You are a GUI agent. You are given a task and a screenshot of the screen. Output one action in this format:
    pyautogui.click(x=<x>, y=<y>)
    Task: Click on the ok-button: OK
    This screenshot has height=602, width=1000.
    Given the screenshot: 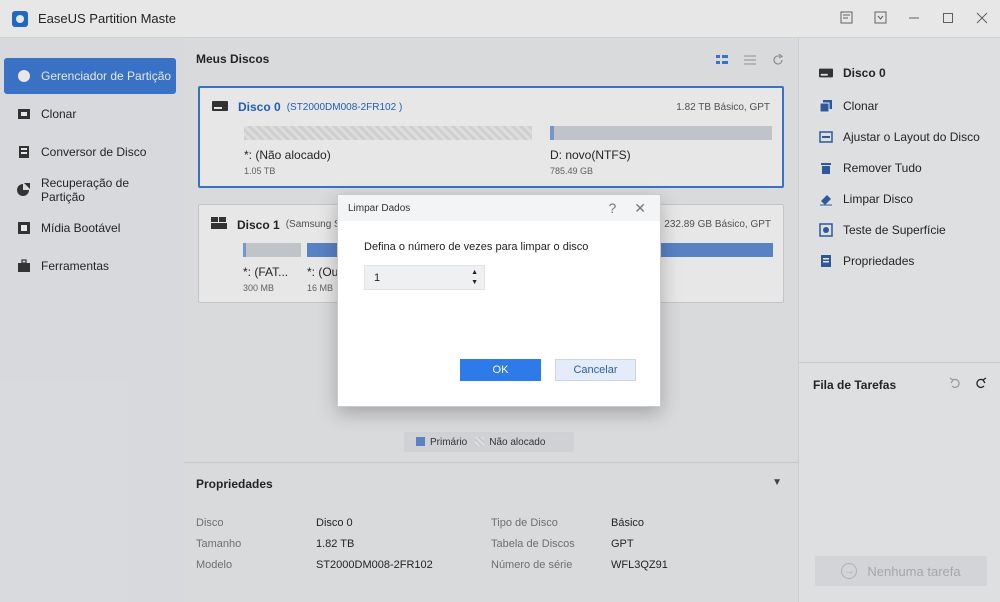 What is the action you would take?
    pyautogui.click(x=500, y=370)
    